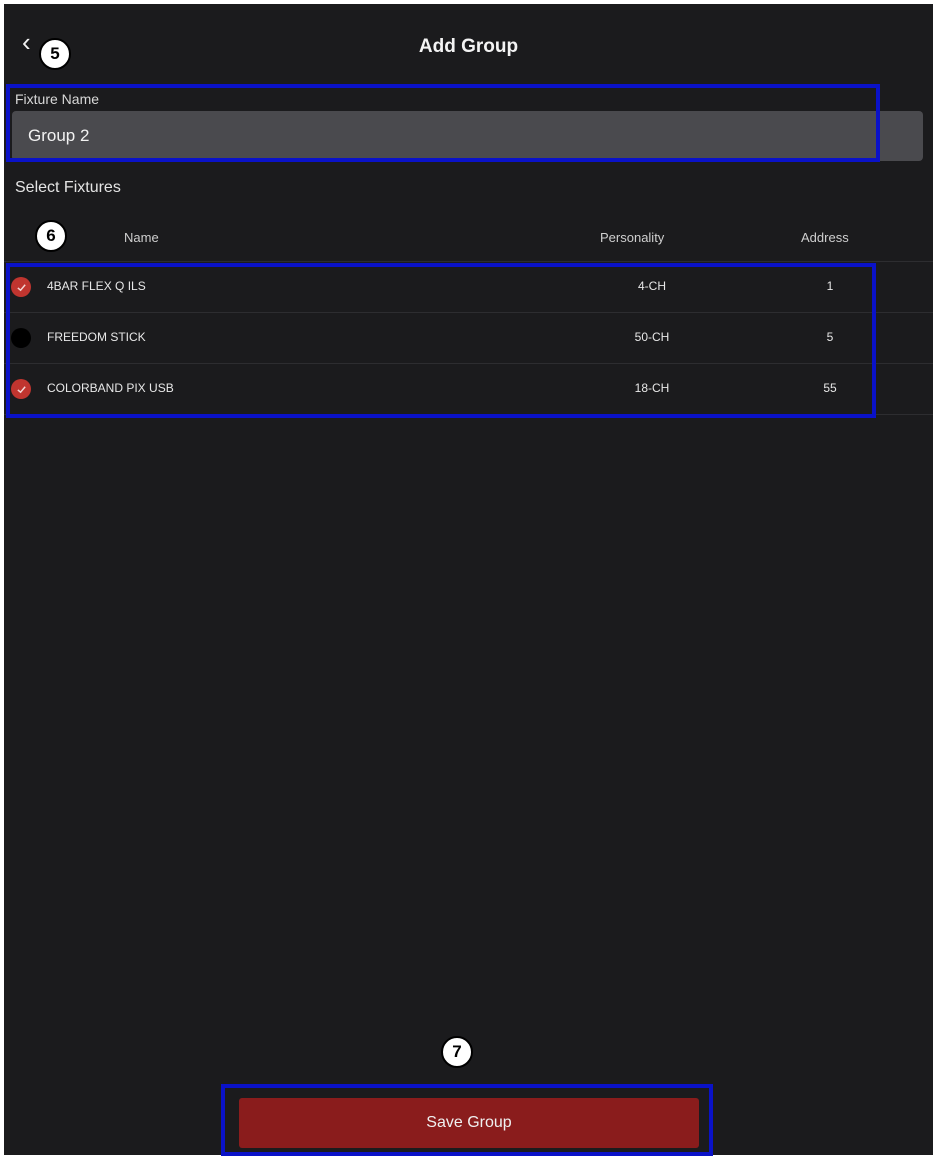 This screenshot has width=937, height=1159. What do you see at coordinates (467, 1120) in the screenshot?
I see `highlight-save-button` at bounding box center [467, 1120].